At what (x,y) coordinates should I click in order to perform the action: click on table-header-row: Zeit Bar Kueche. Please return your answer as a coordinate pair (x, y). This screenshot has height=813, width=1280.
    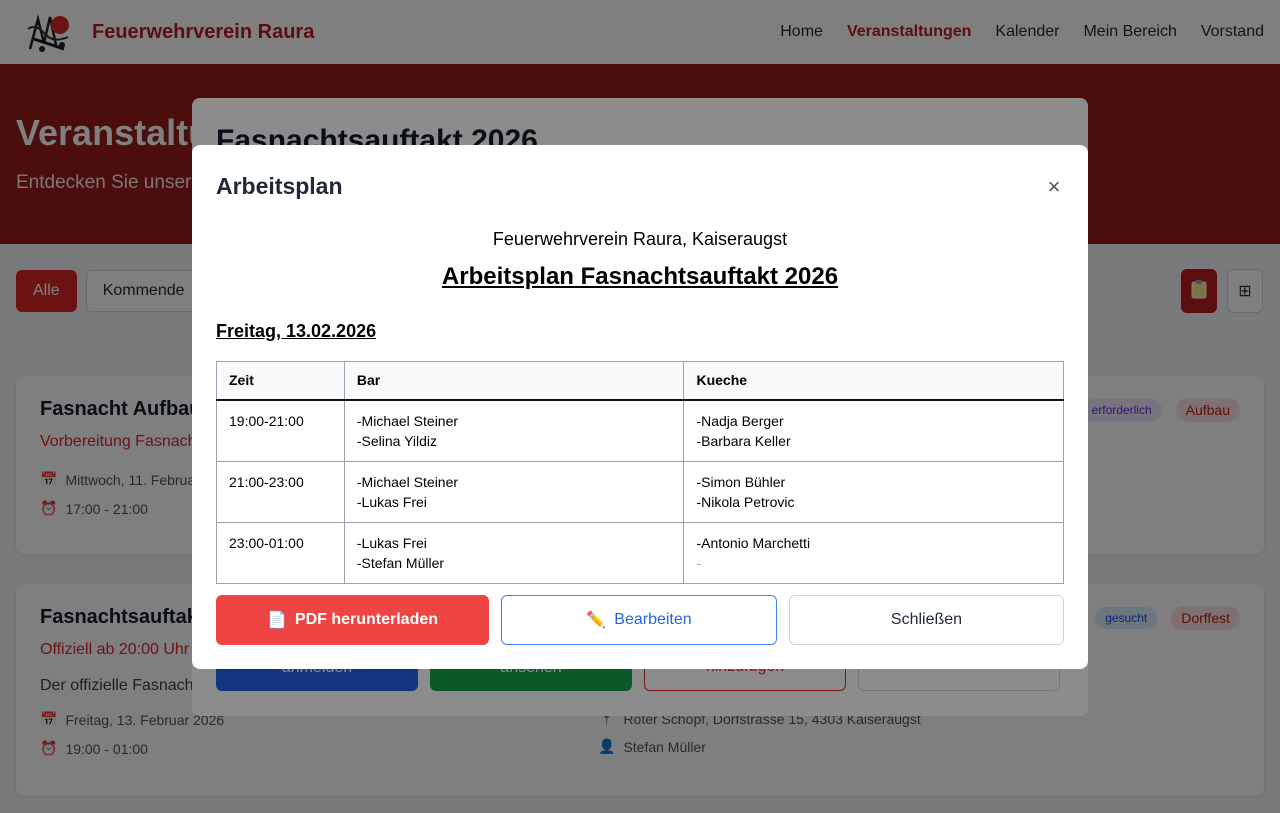
    Looking at the image, I should click on (640, 381).